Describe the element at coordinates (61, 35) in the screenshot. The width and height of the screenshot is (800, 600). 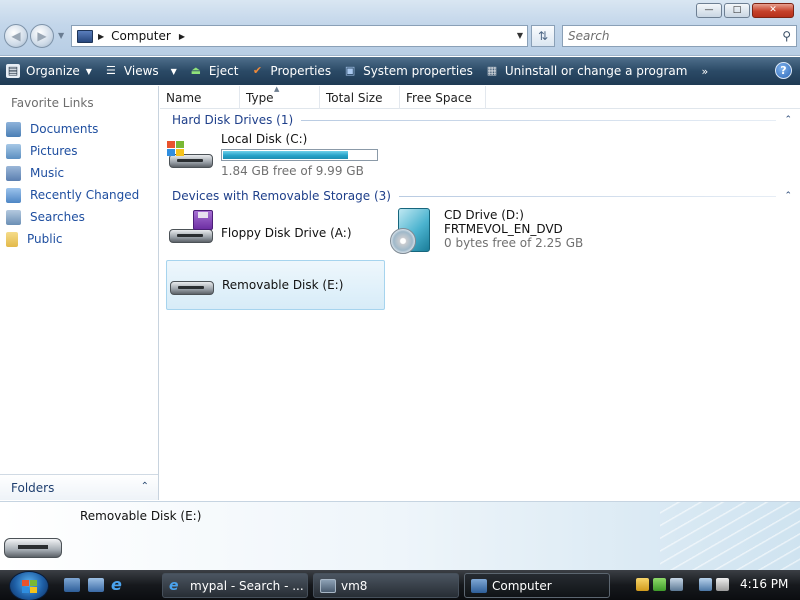
I see `recent-pages-dropdown: ▼` at that location.